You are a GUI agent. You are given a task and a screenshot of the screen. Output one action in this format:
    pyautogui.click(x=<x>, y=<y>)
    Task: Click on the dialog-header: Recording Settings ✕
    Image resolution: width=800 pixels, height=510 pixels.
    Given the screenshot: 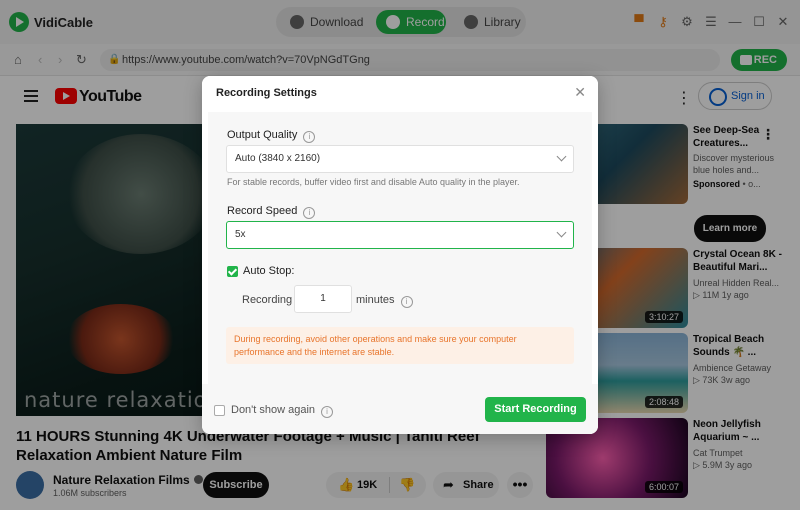 What is the action you would take?
    pyautogui.click(x=400, y=94)
    